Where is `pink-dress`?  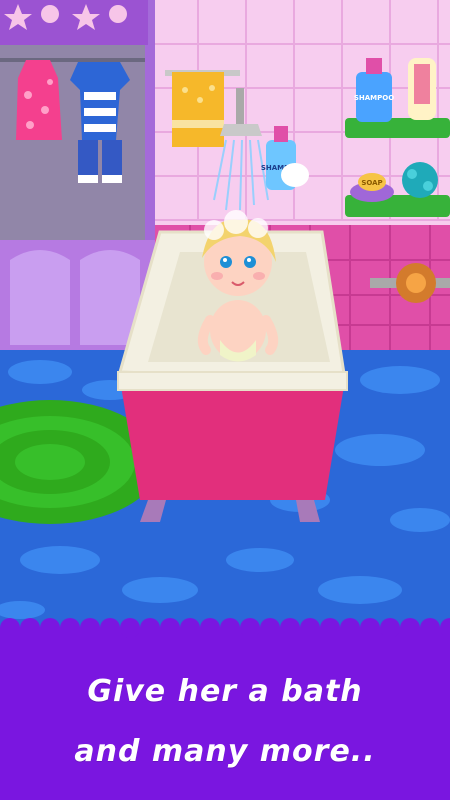
pink-dress is located at coordinates (39, 100).